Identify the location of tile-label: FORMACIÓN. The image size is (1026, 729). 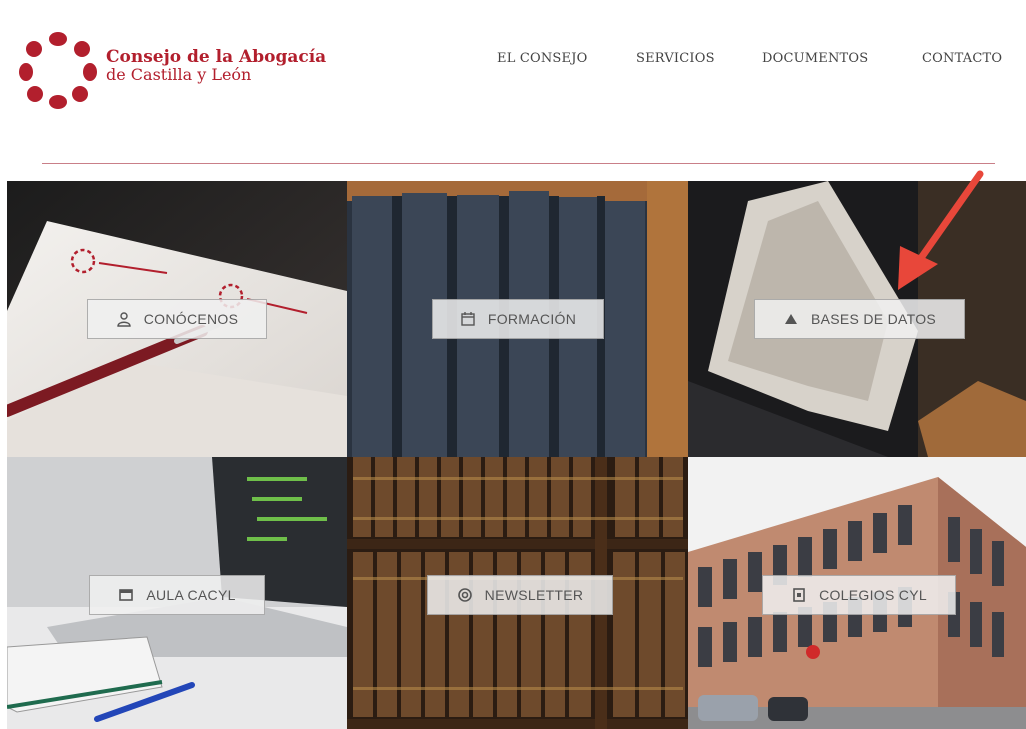
(532, 319).